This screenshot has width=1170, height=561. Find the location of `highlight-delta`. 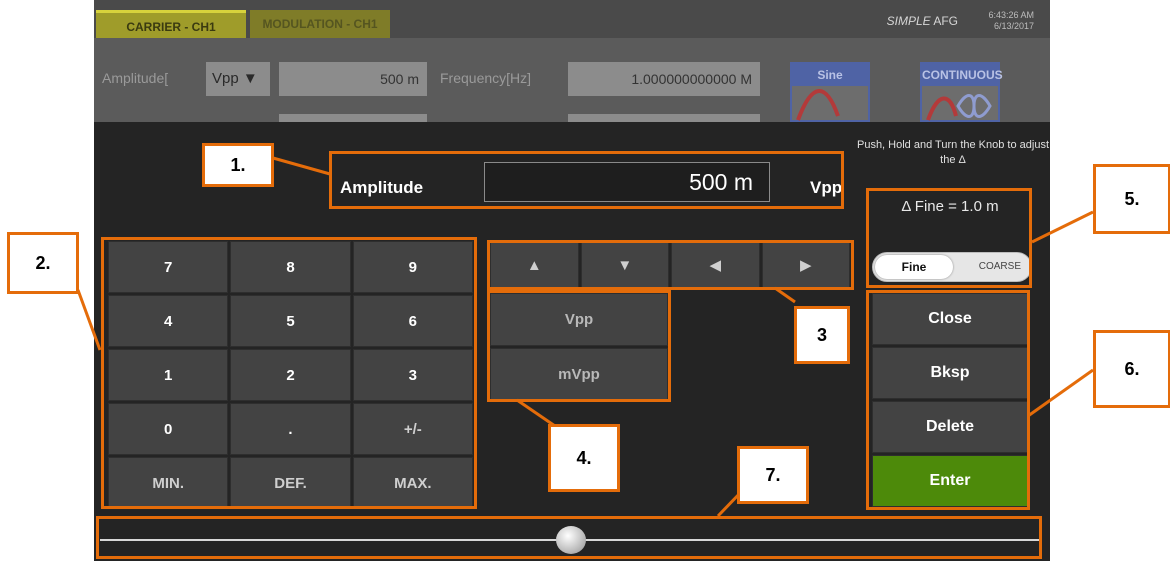

highlight-delta is located at coordinates (949, 238).